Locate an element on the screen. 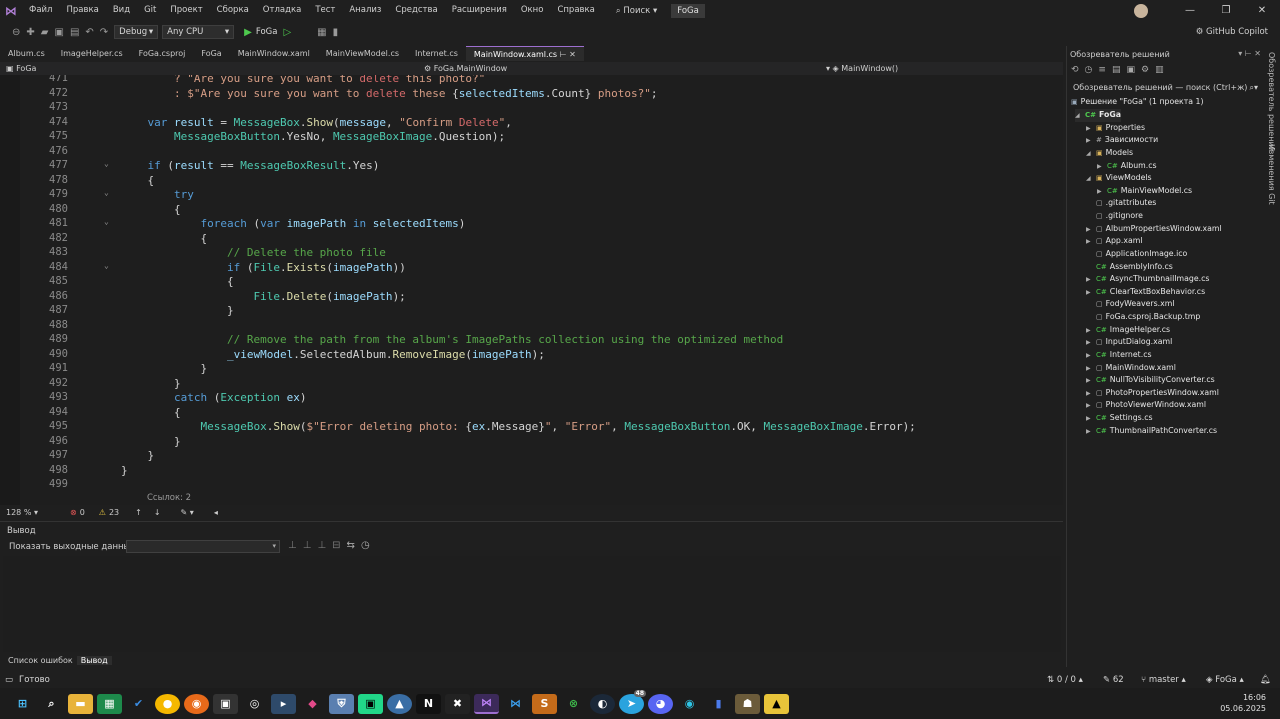  member-dropdown: ▾ ◈ MainWindow() is located at coordinates (941, 68).